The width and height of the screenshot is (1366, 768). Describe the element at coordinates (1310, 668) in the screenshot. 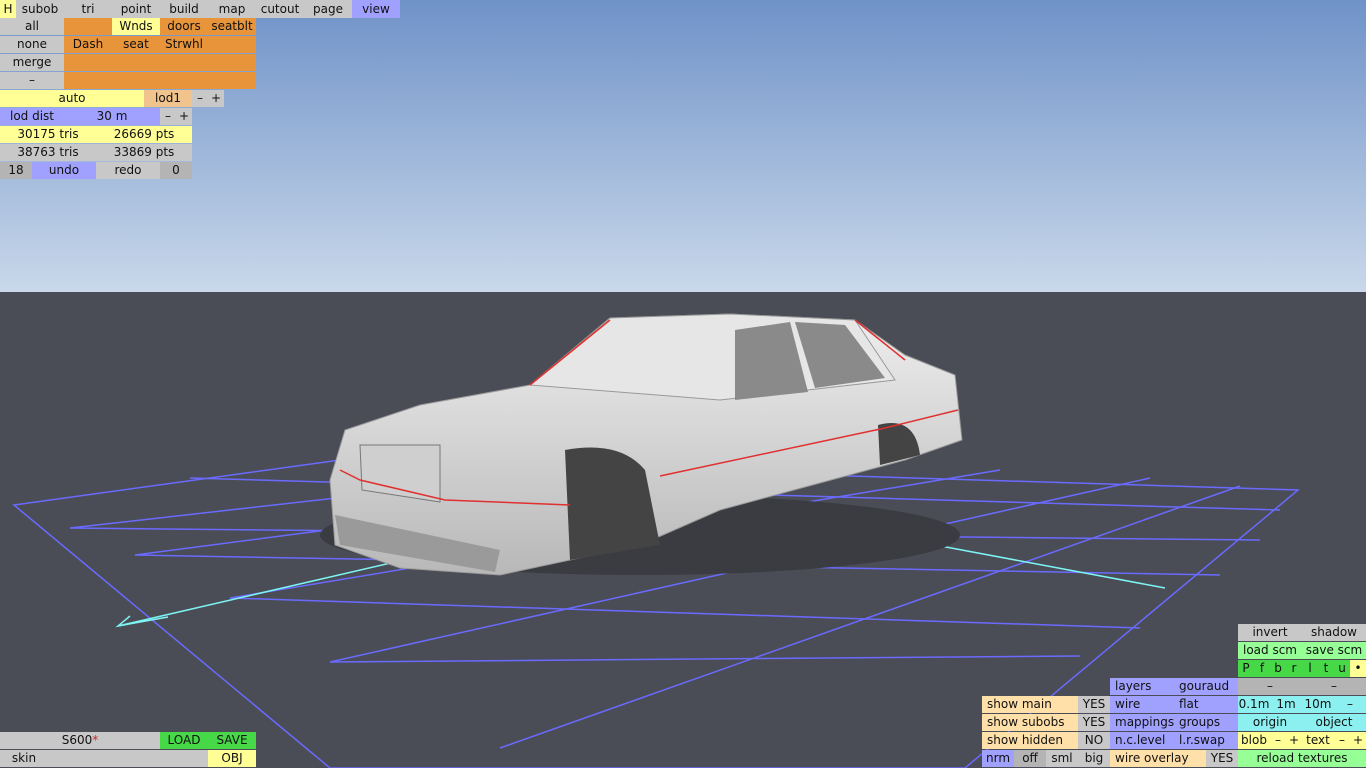

I see `view-left-button: l` at that location.